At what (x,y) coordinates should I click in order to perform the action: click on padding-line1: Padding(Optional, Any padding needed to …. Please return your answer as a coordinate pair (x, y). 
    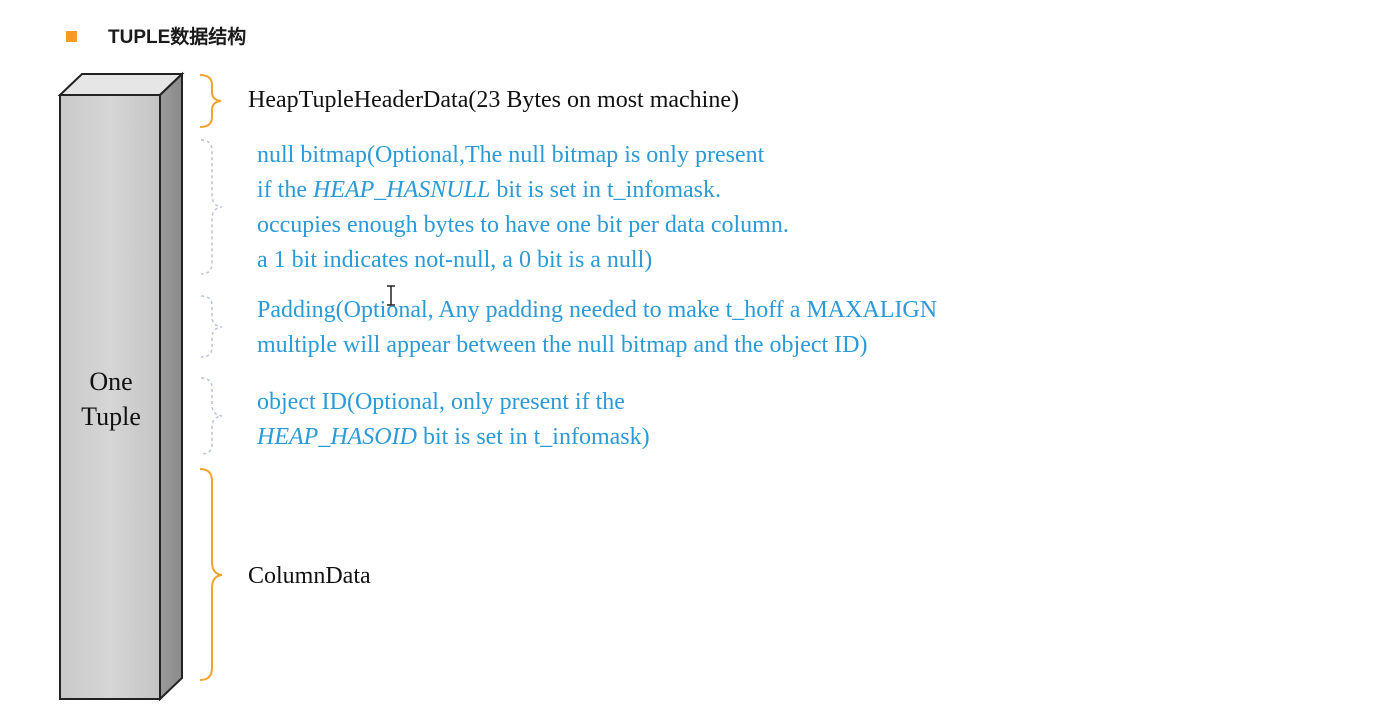
    Looking at the image, I should click on (597, 310).